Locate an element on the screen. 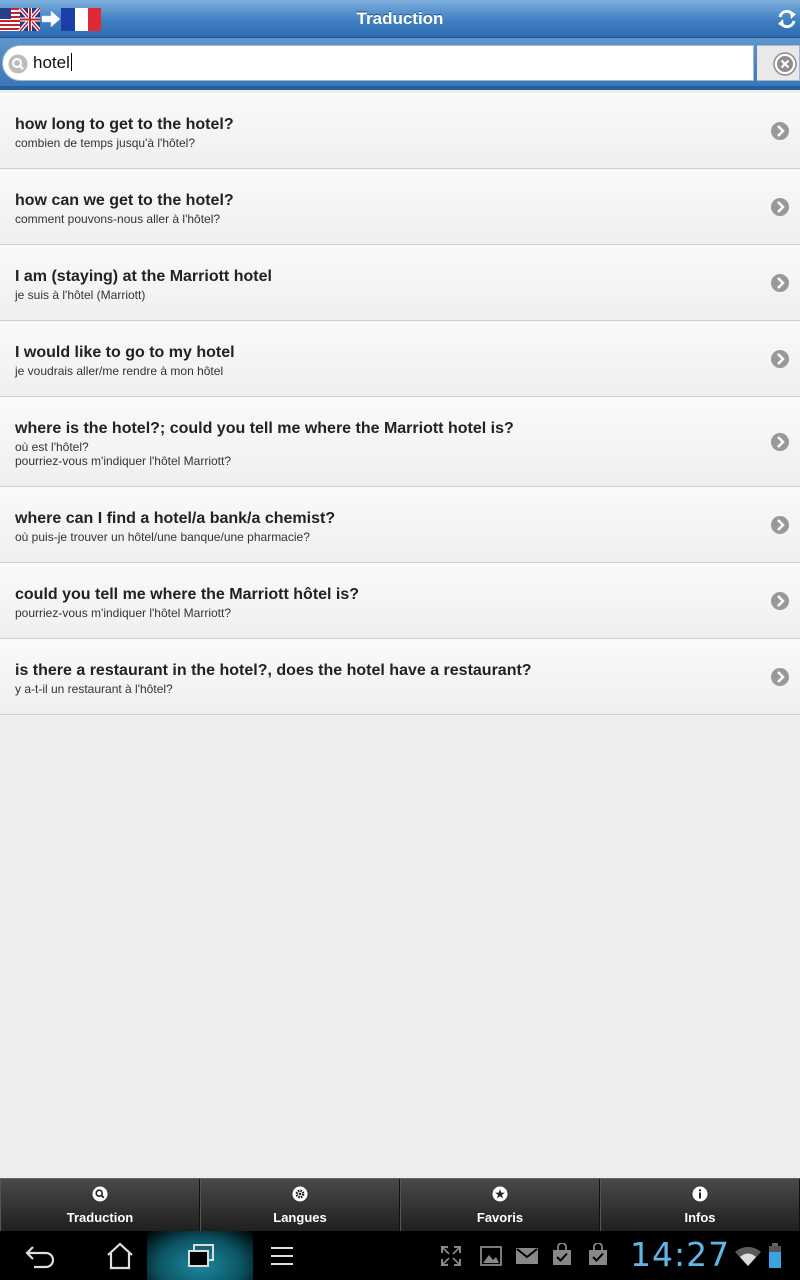 Image resolution: width=800 pixels, height=1280 pixels. search-field: hotel is located at coordinates (378, 63).